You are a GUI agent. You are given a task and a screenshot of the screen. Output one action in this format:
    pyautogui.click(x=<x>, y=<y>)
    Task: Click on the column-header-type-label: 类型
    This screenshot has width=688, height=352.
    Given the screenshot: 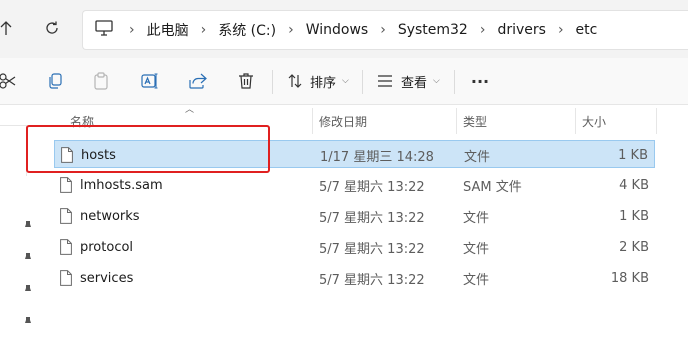 What is the action you would take?
    pyautogui.click(x=475, y=121)
    